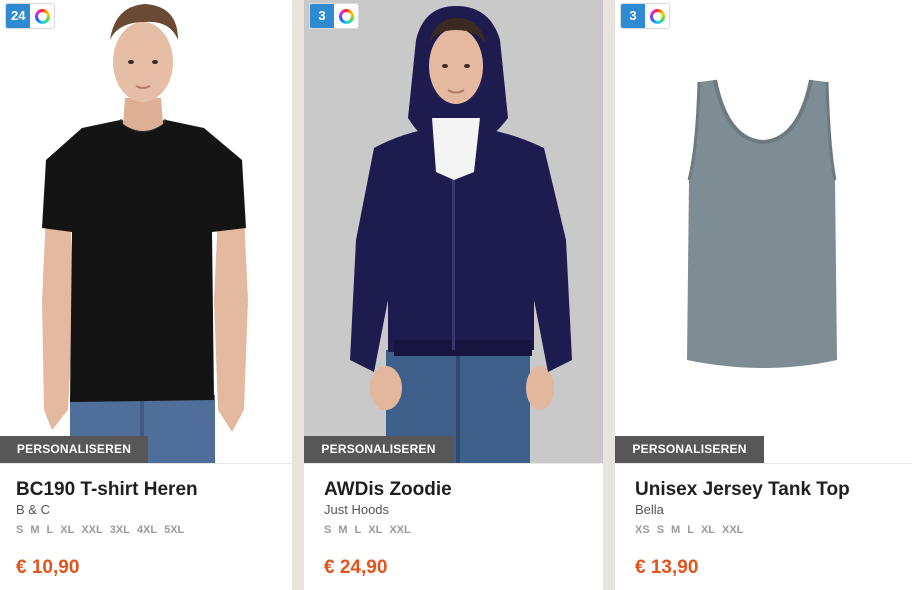  What do you see at coordinates (667, 567) in the screenshot?
I see `product-price: € 13,90` at bounding box center [667, 567].